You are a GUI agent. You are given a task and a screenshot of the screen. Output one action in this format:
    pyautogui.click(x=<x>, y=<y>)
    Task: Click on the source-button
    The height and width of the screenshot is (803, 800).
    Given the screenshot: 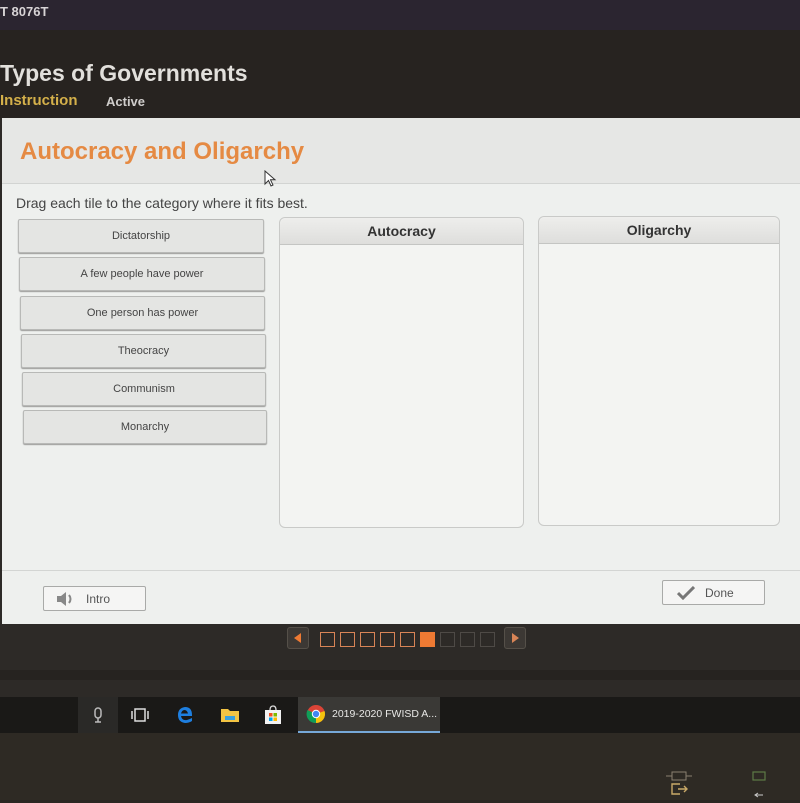 What is the action you would take?
    pyautogui.click(x=679, y=791)
    